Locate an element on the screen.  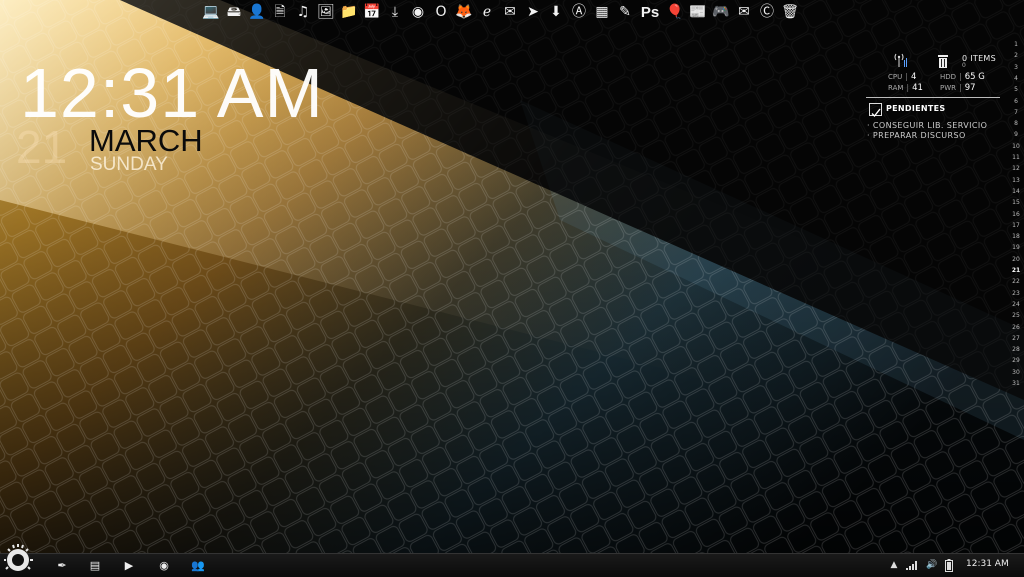
calendar-day: 10 is located at coordinates (1016, 146).